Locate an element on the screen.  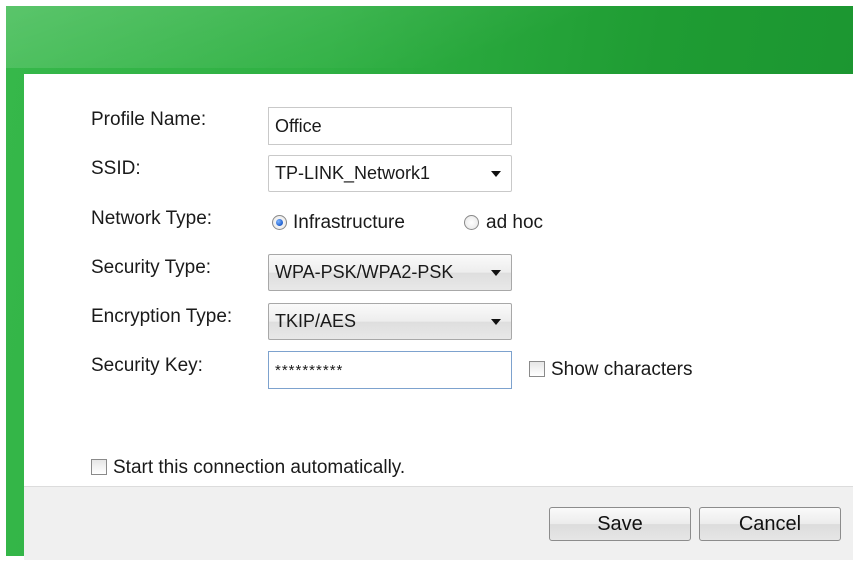
infrastructure-radio-label: Infrastructure is located at coordinates (349, 223).